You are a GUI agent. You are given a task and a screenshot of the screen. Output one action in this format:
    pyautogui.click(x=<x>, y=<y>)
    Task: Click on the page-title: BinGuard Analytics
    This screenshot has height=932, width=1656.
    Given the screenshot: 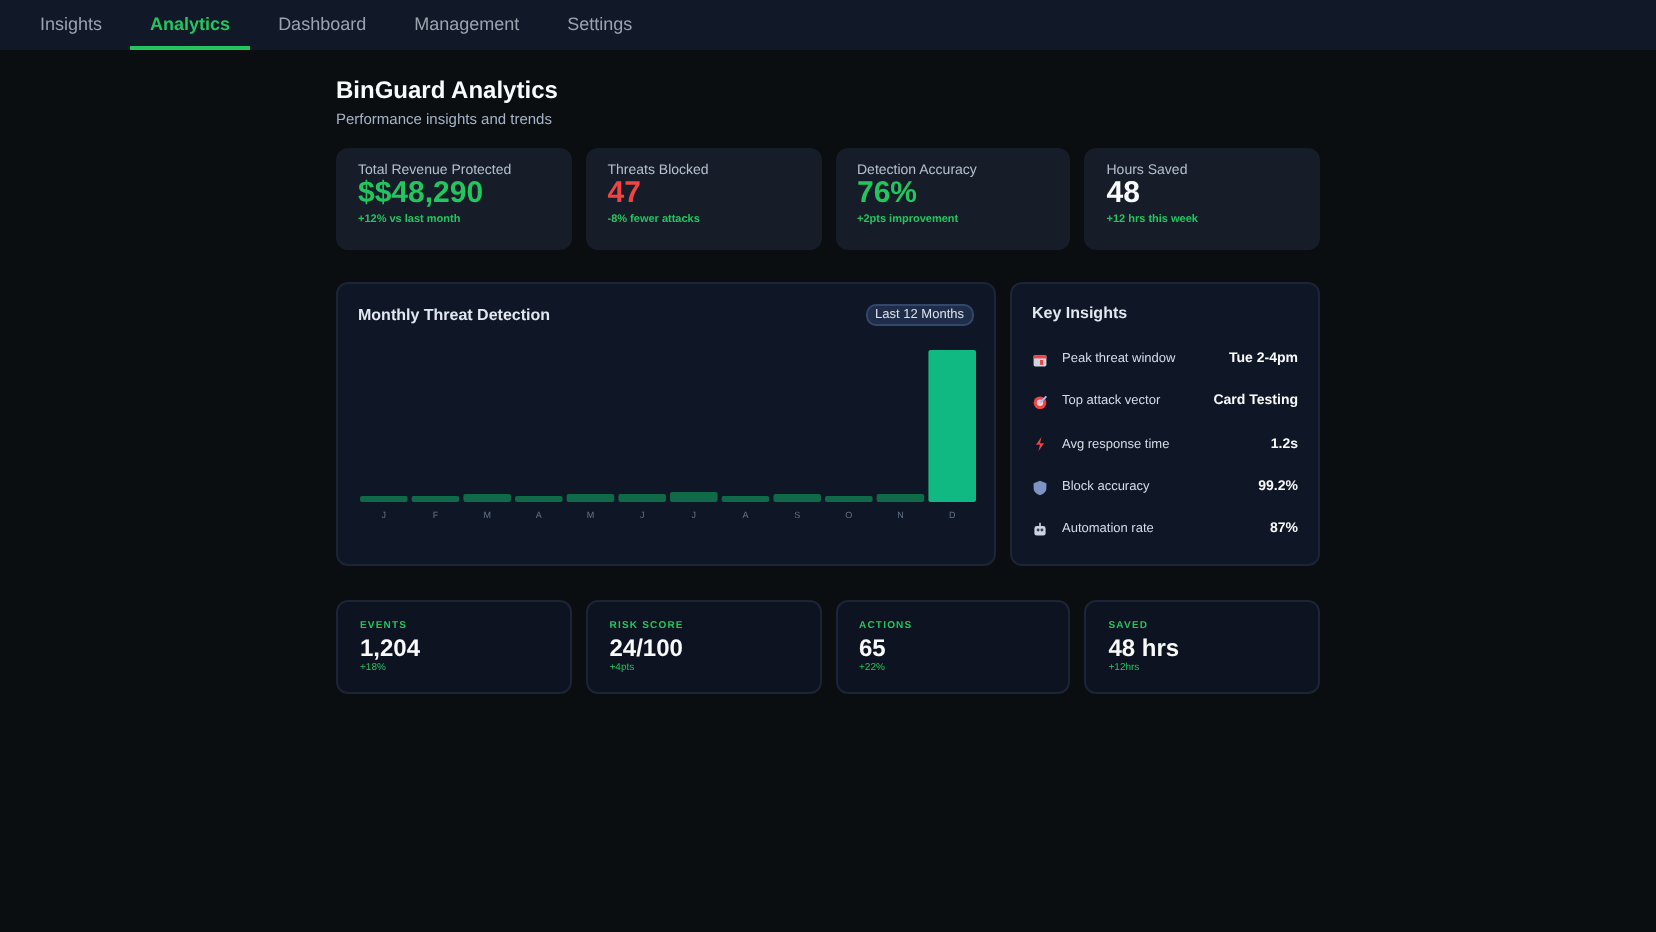 What is the action you would take?
    pyautogui.click(x=448, y=90)
    